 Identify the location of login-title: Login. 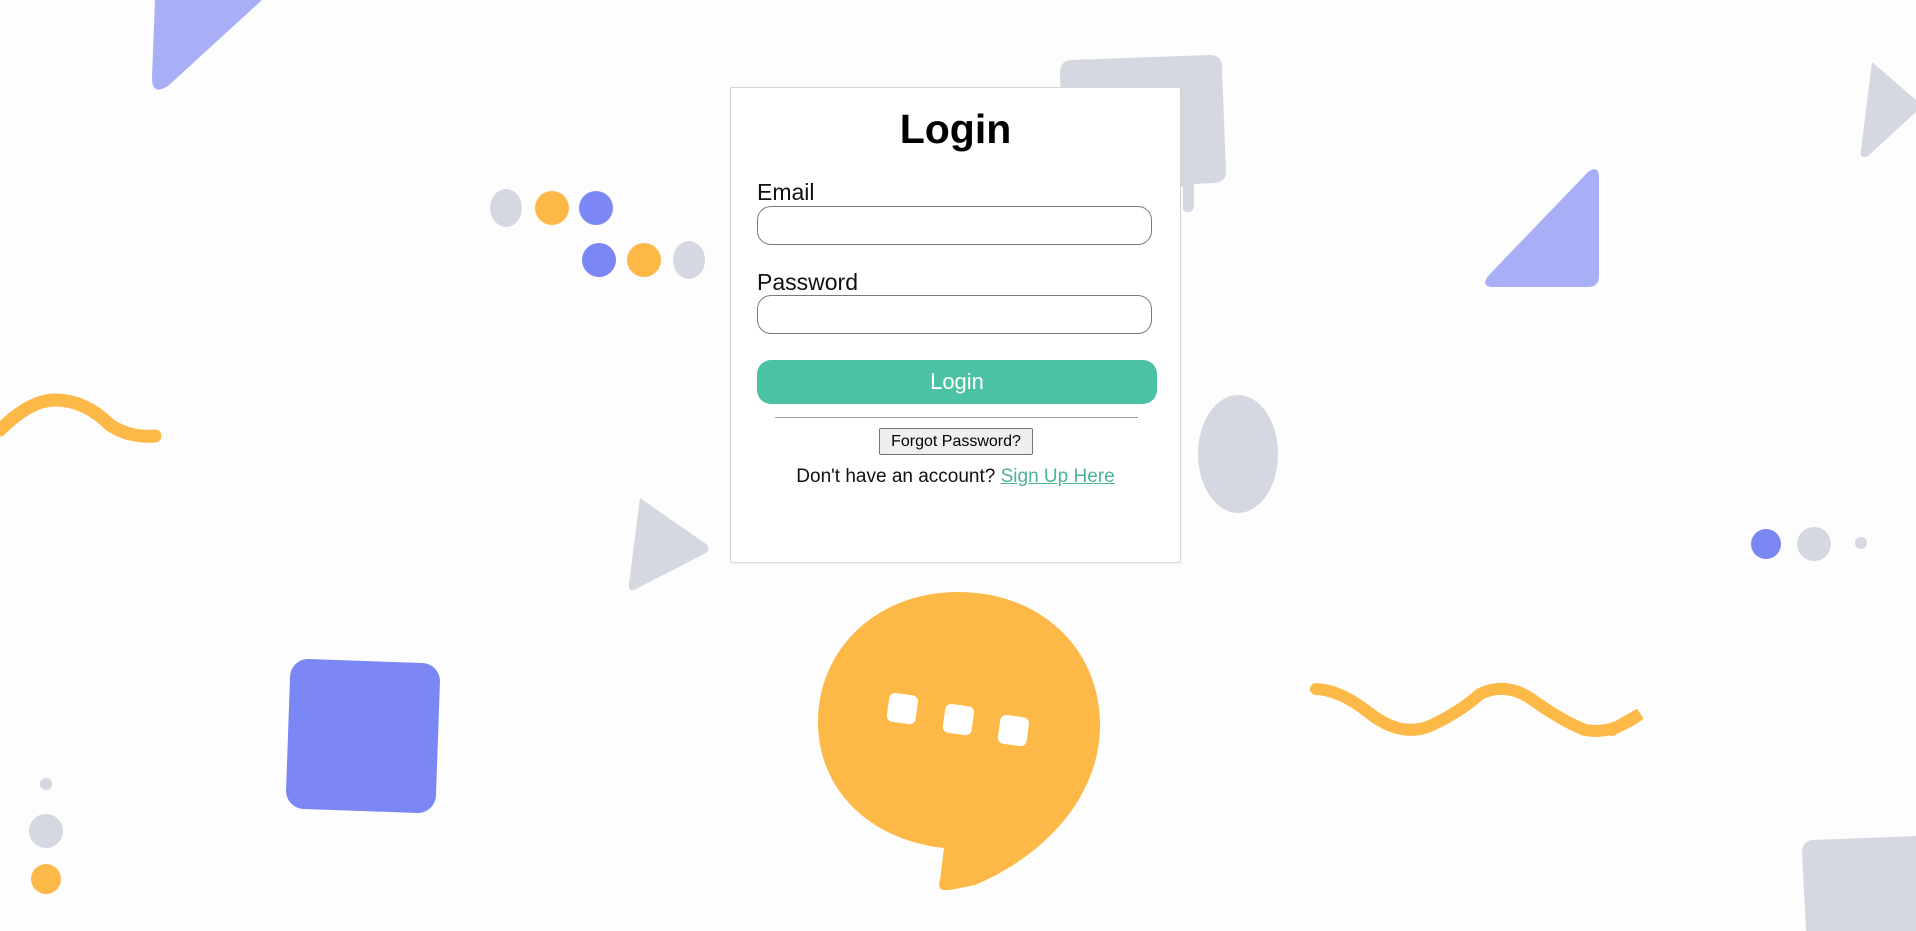
(955, 129).